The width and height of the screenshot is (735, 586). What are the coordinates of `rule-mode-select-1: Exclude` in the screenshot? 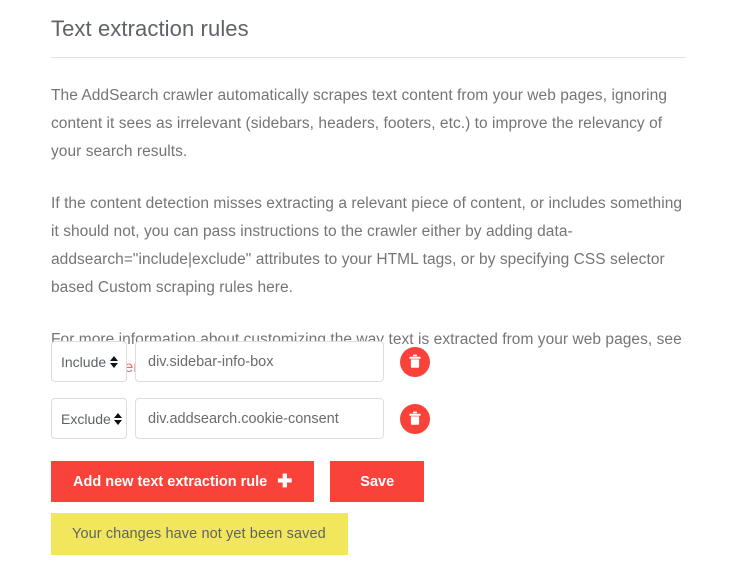 It's located at (89, 418).